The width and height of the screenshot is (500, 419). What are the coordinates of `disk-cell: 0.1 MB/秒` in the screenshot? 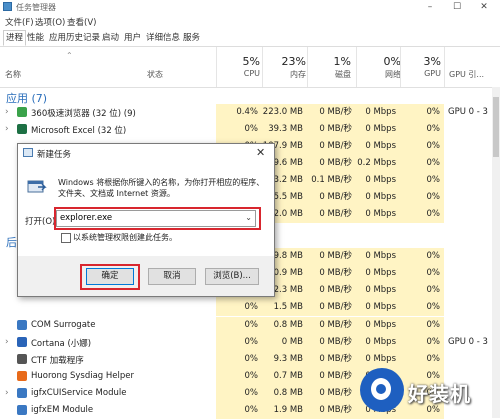 It's located at (331, 180).